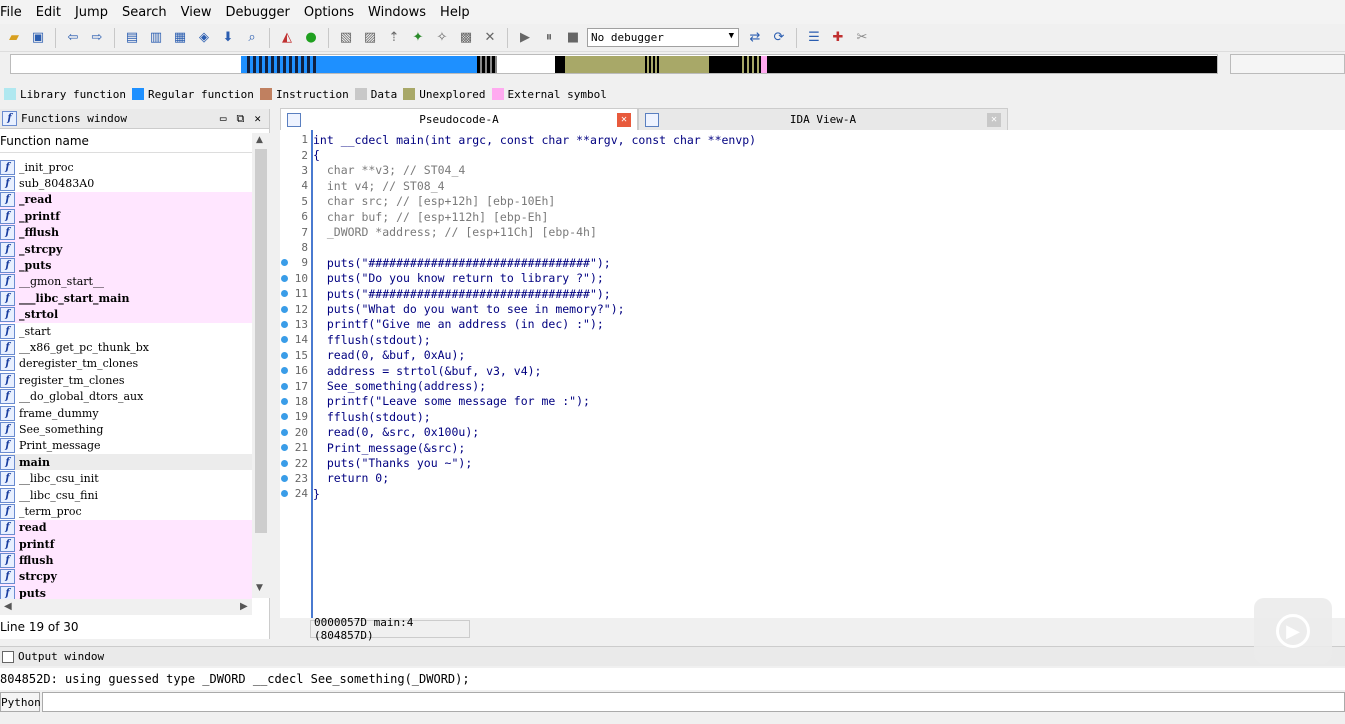 The height and width of the screenshot is (724, 1345). I want to click on function-list-item: f _strtol, so click(126, 314).